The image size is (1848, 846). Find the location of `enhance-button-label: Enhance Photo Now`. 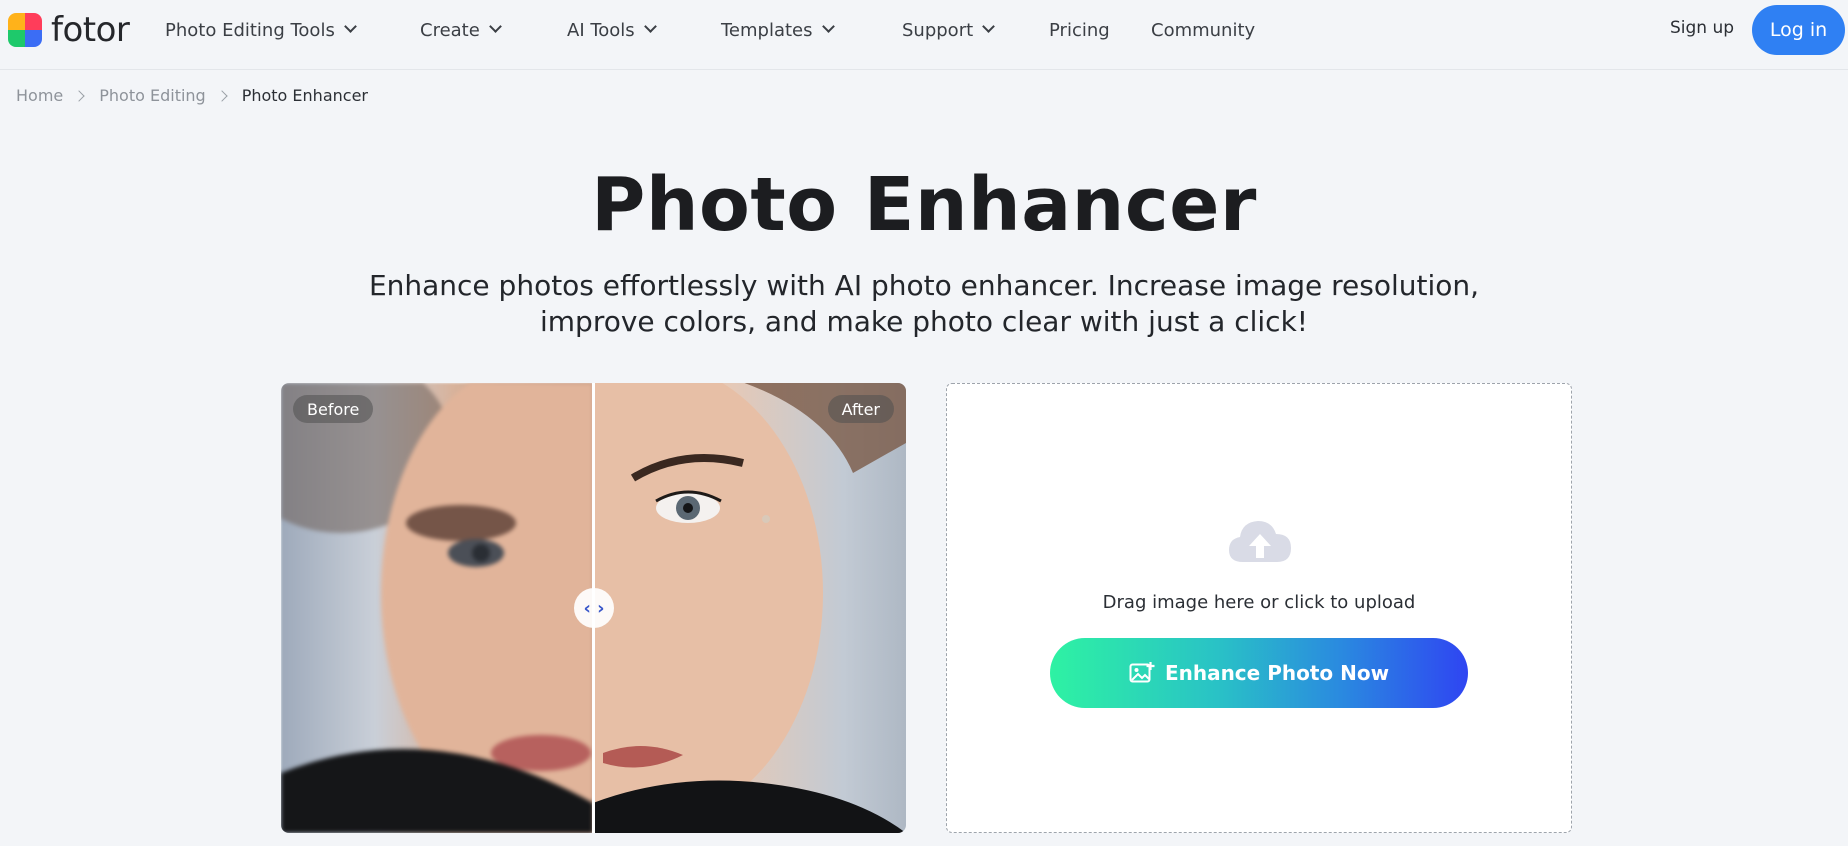

enhance-button-label: Enhance Photo Now is located at coordinates (1277, 673).